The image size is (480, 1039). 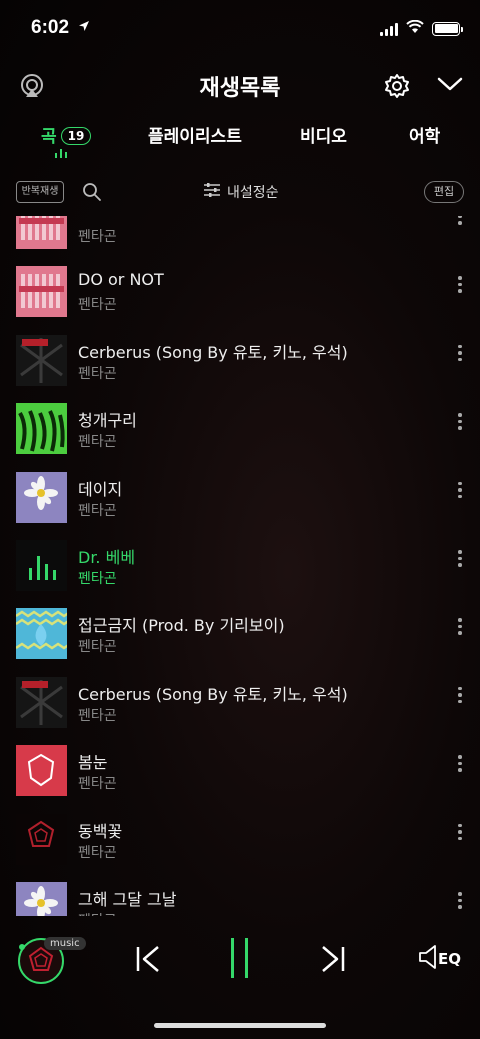 I want to click on song-row: 펜타곤, so click(x=240, y=241).